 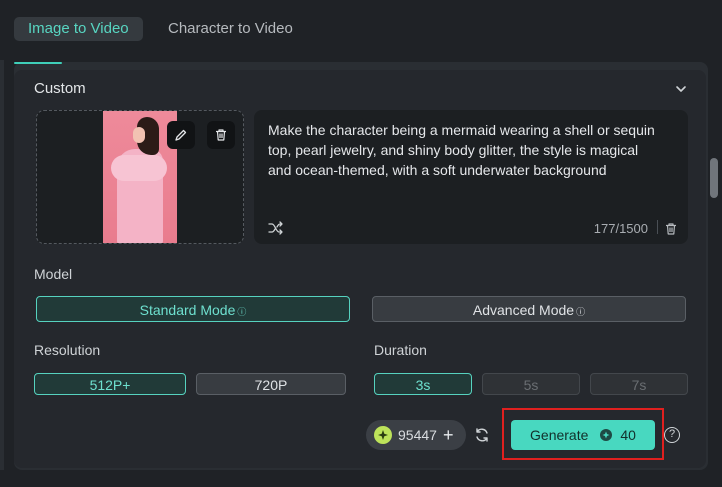 I want to click on bottom-strip, so click(x=361, y=478).